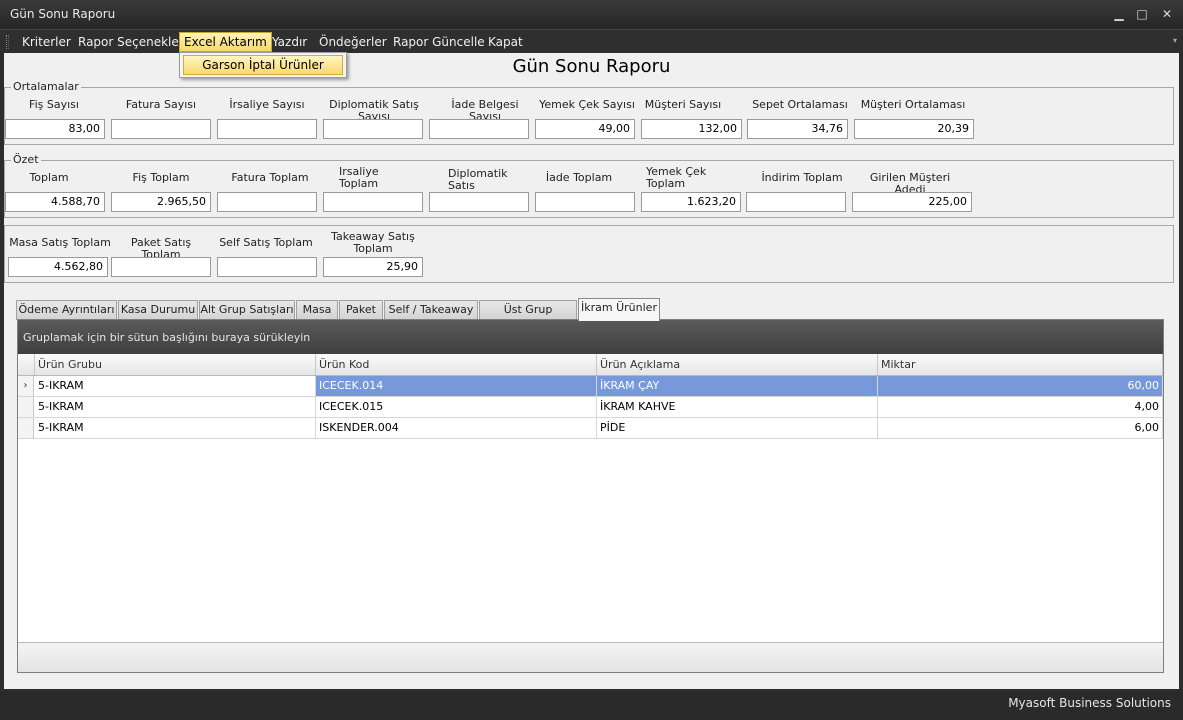 The height and width of the screenshot is (720, 1183). What do you see at coordinates (619, 309) in the screenshot?
I see `tab-ikram-urunler: İkram Ürünler` at bounding box center [619, 309].